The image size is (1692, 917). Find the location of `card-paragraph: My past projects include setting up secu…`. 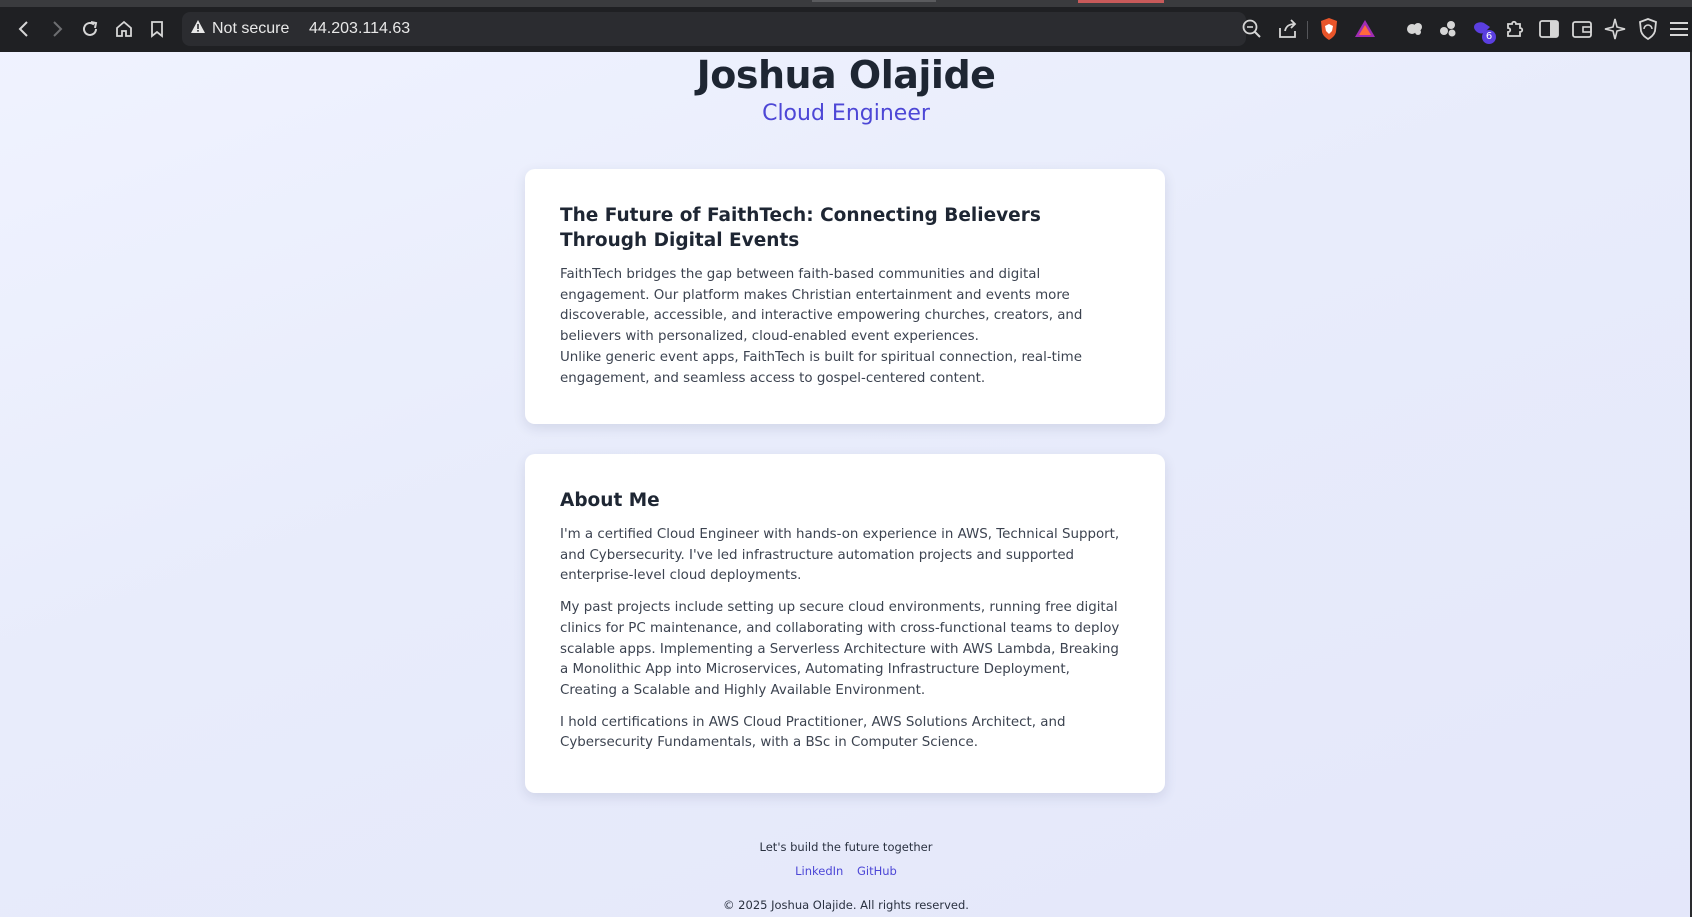

card-paragraph: My past projects include setting up secu… is located at coordinates (840, 649).